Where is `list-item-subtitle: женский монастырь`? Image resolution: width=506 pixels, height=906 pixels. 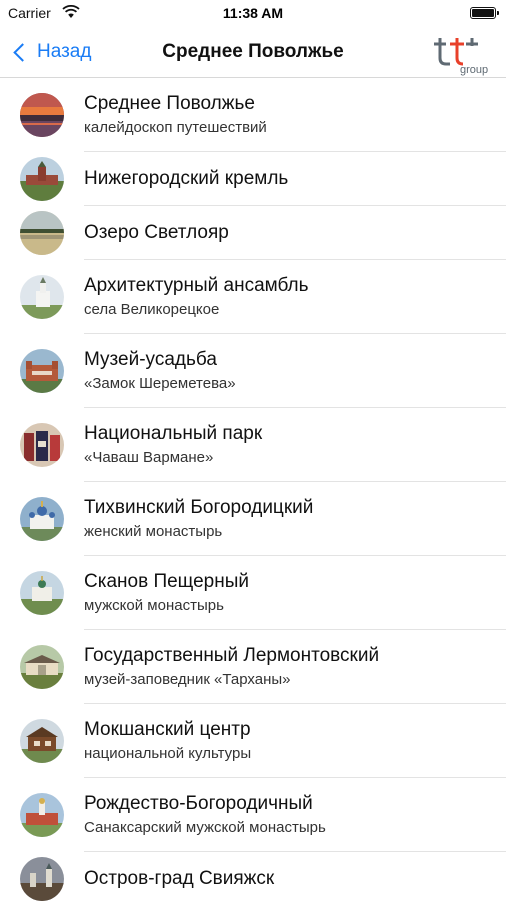 list-item-subtitle: женский монастырь is located at coordinates (153, 531).